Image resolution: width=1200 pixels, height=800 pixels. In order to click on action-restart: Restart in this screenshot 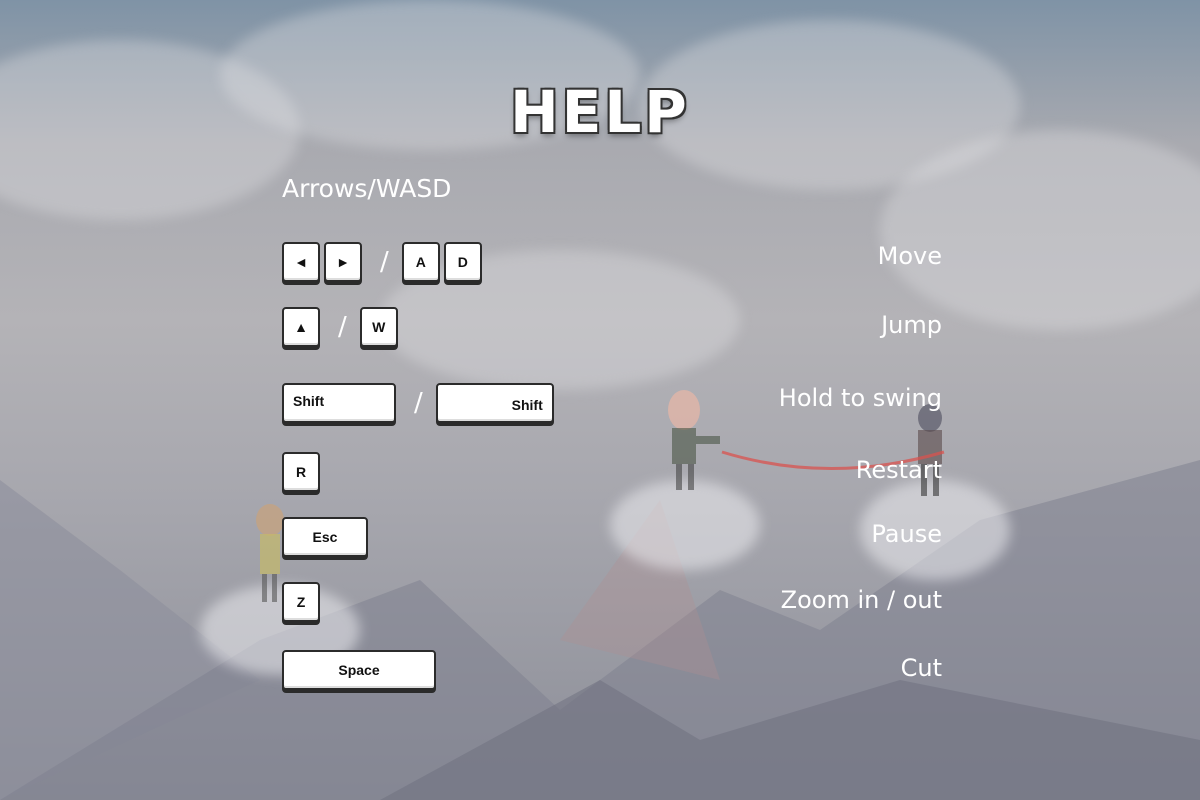, I will do `click(898, 470)`.